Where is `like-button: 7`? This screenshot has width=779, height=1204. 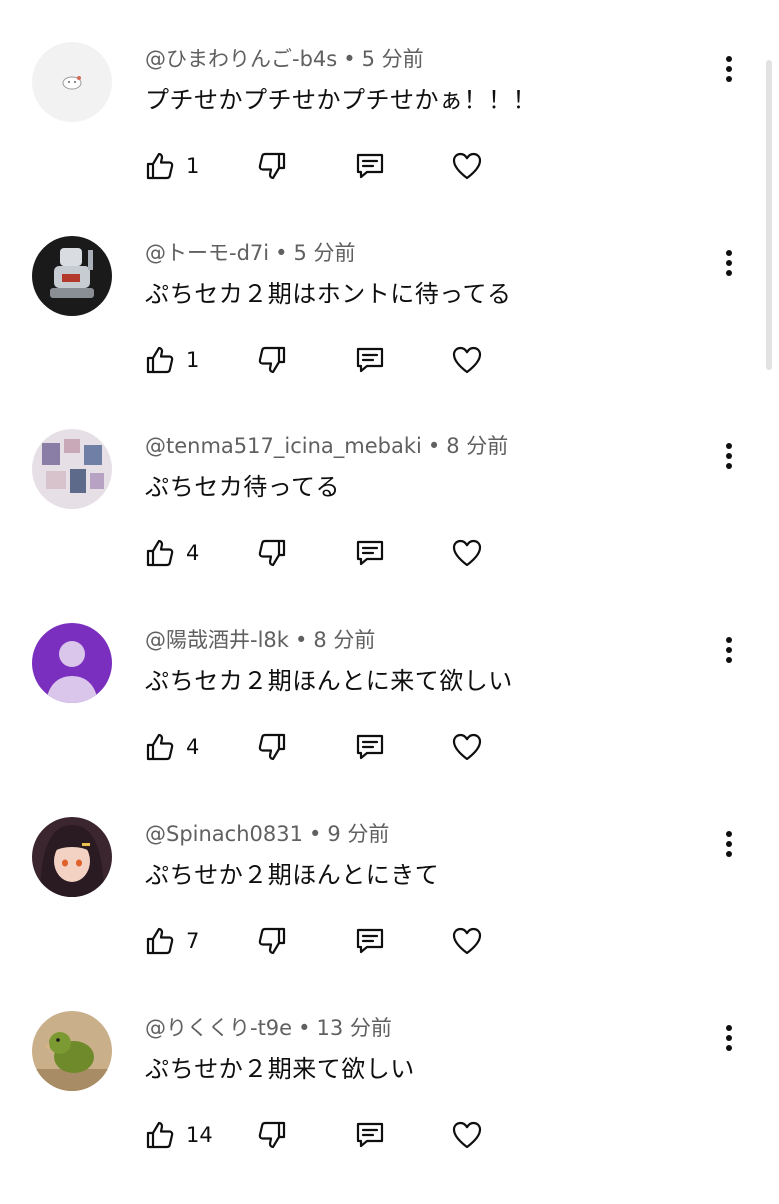
like-button: 7 is located at coordinates (171, 941).